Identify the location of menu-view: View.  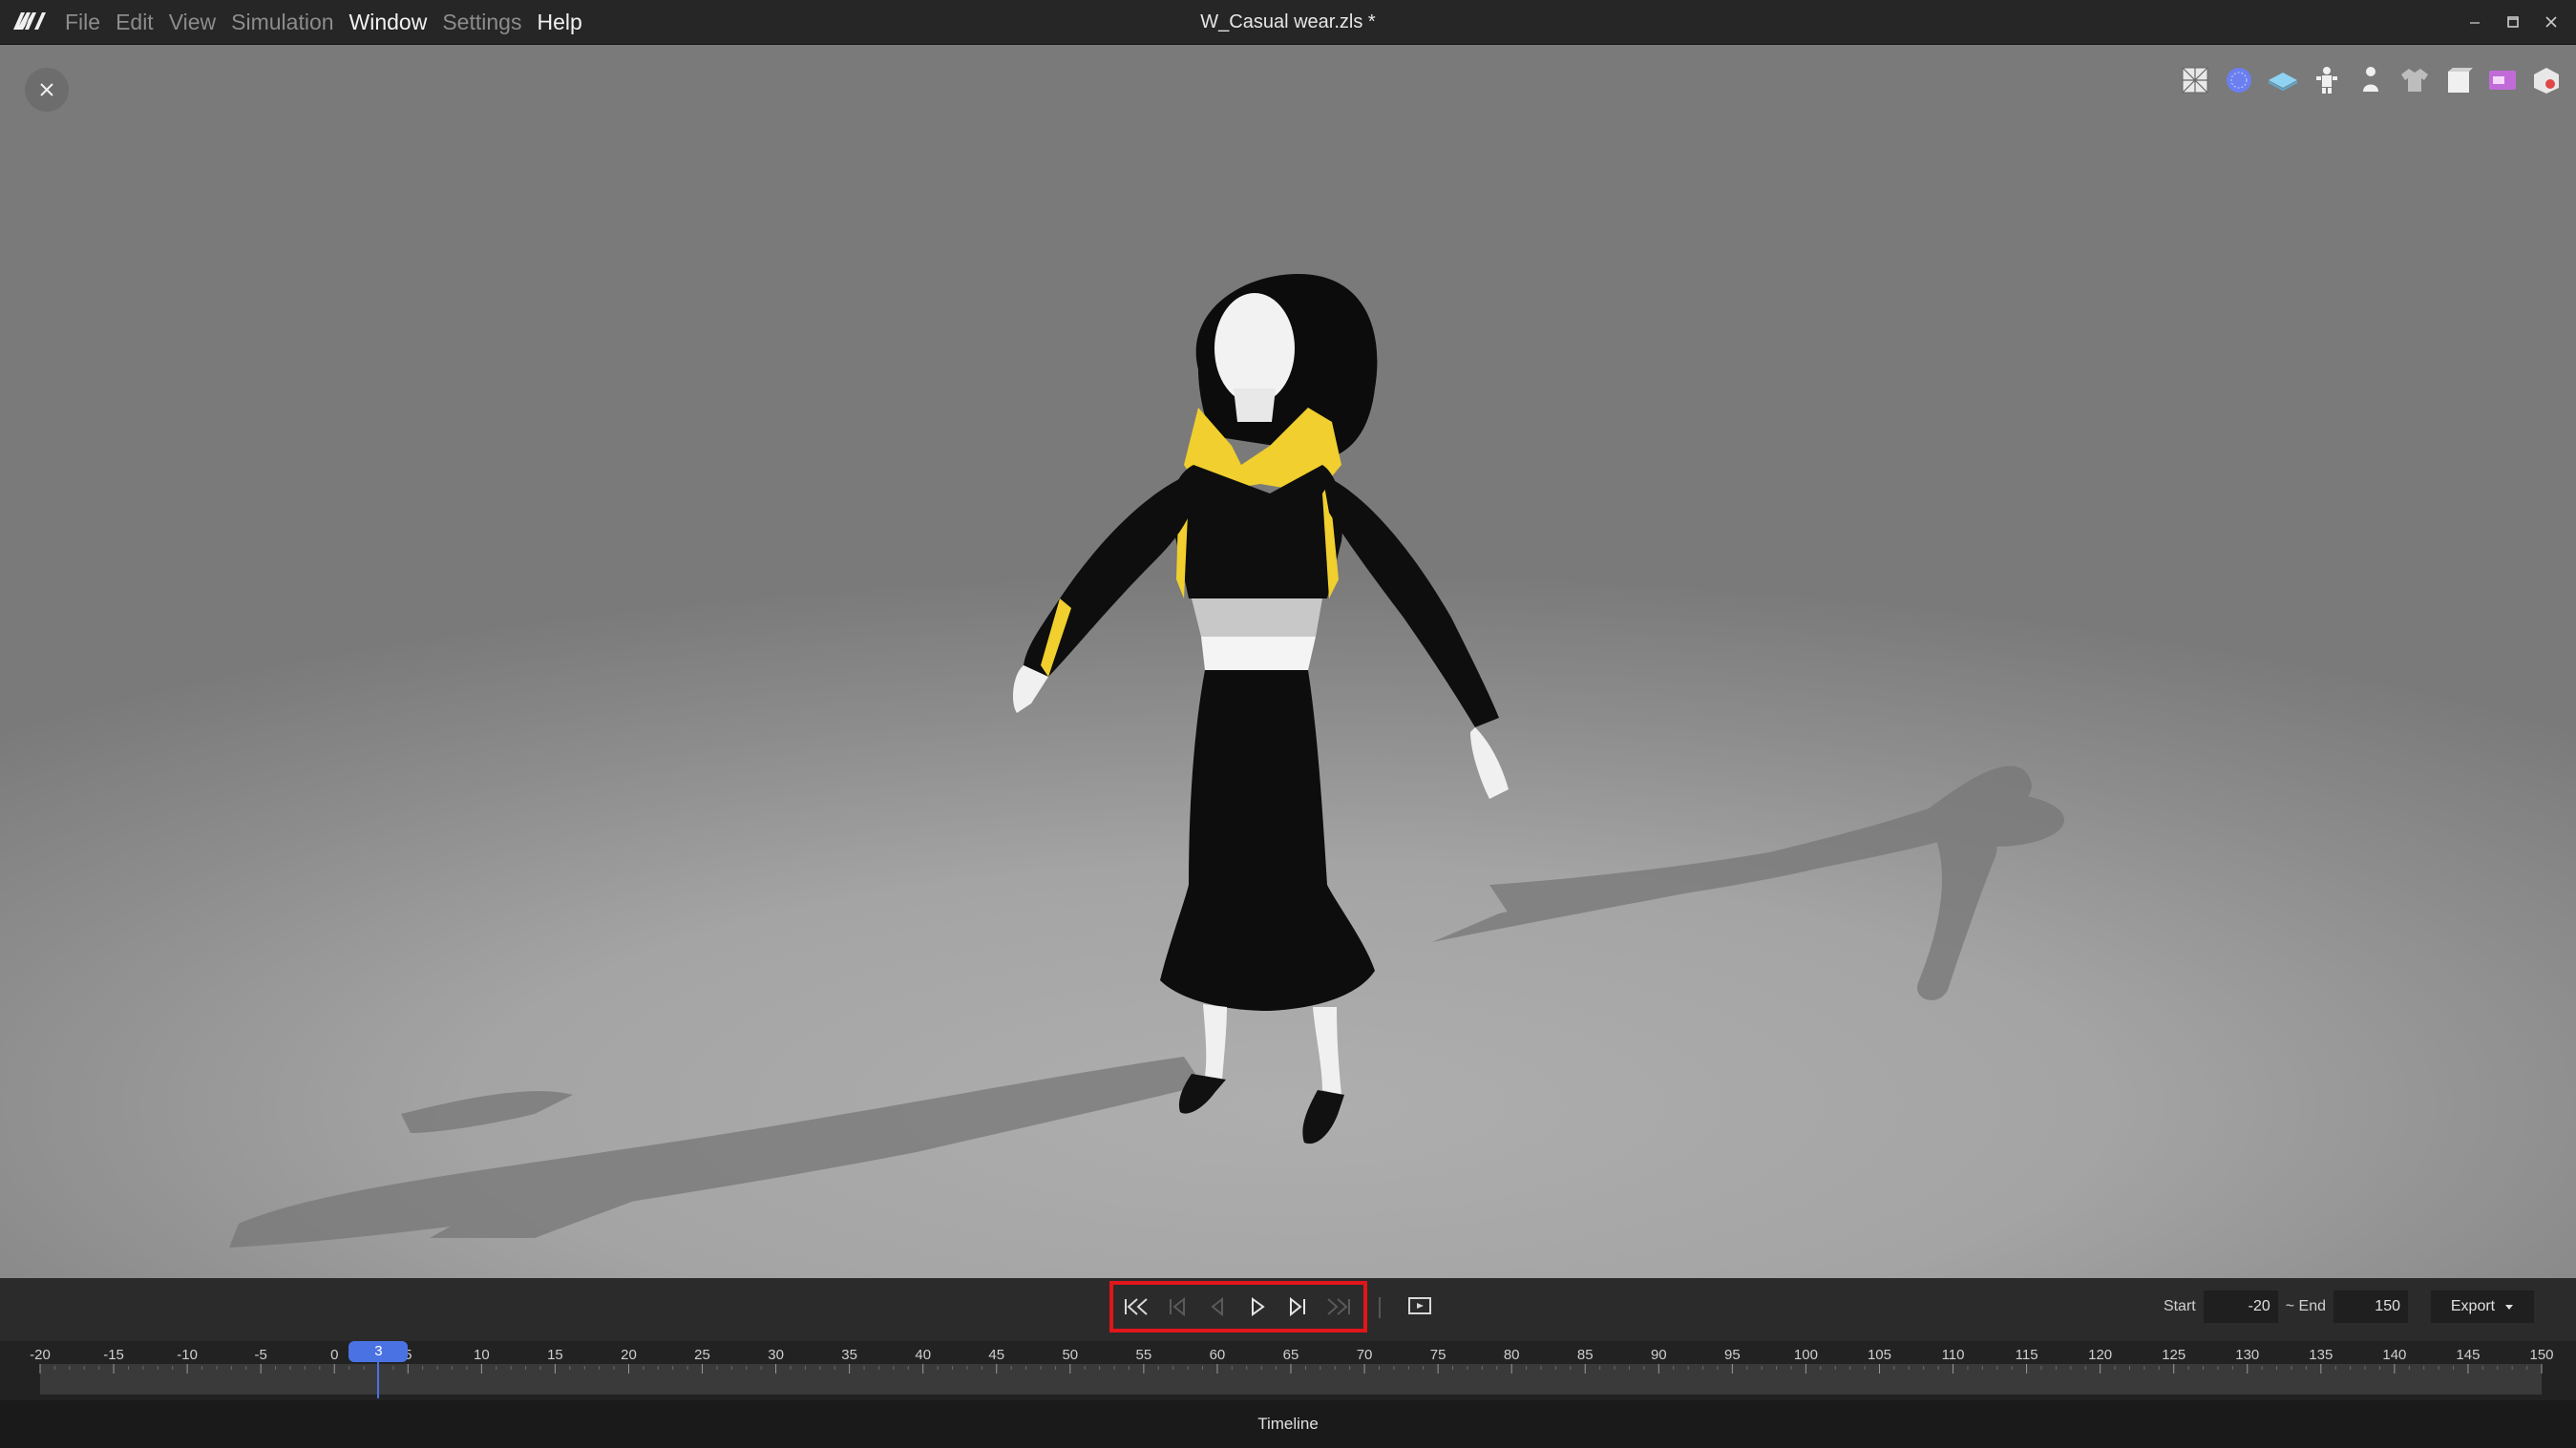
(192, 22).